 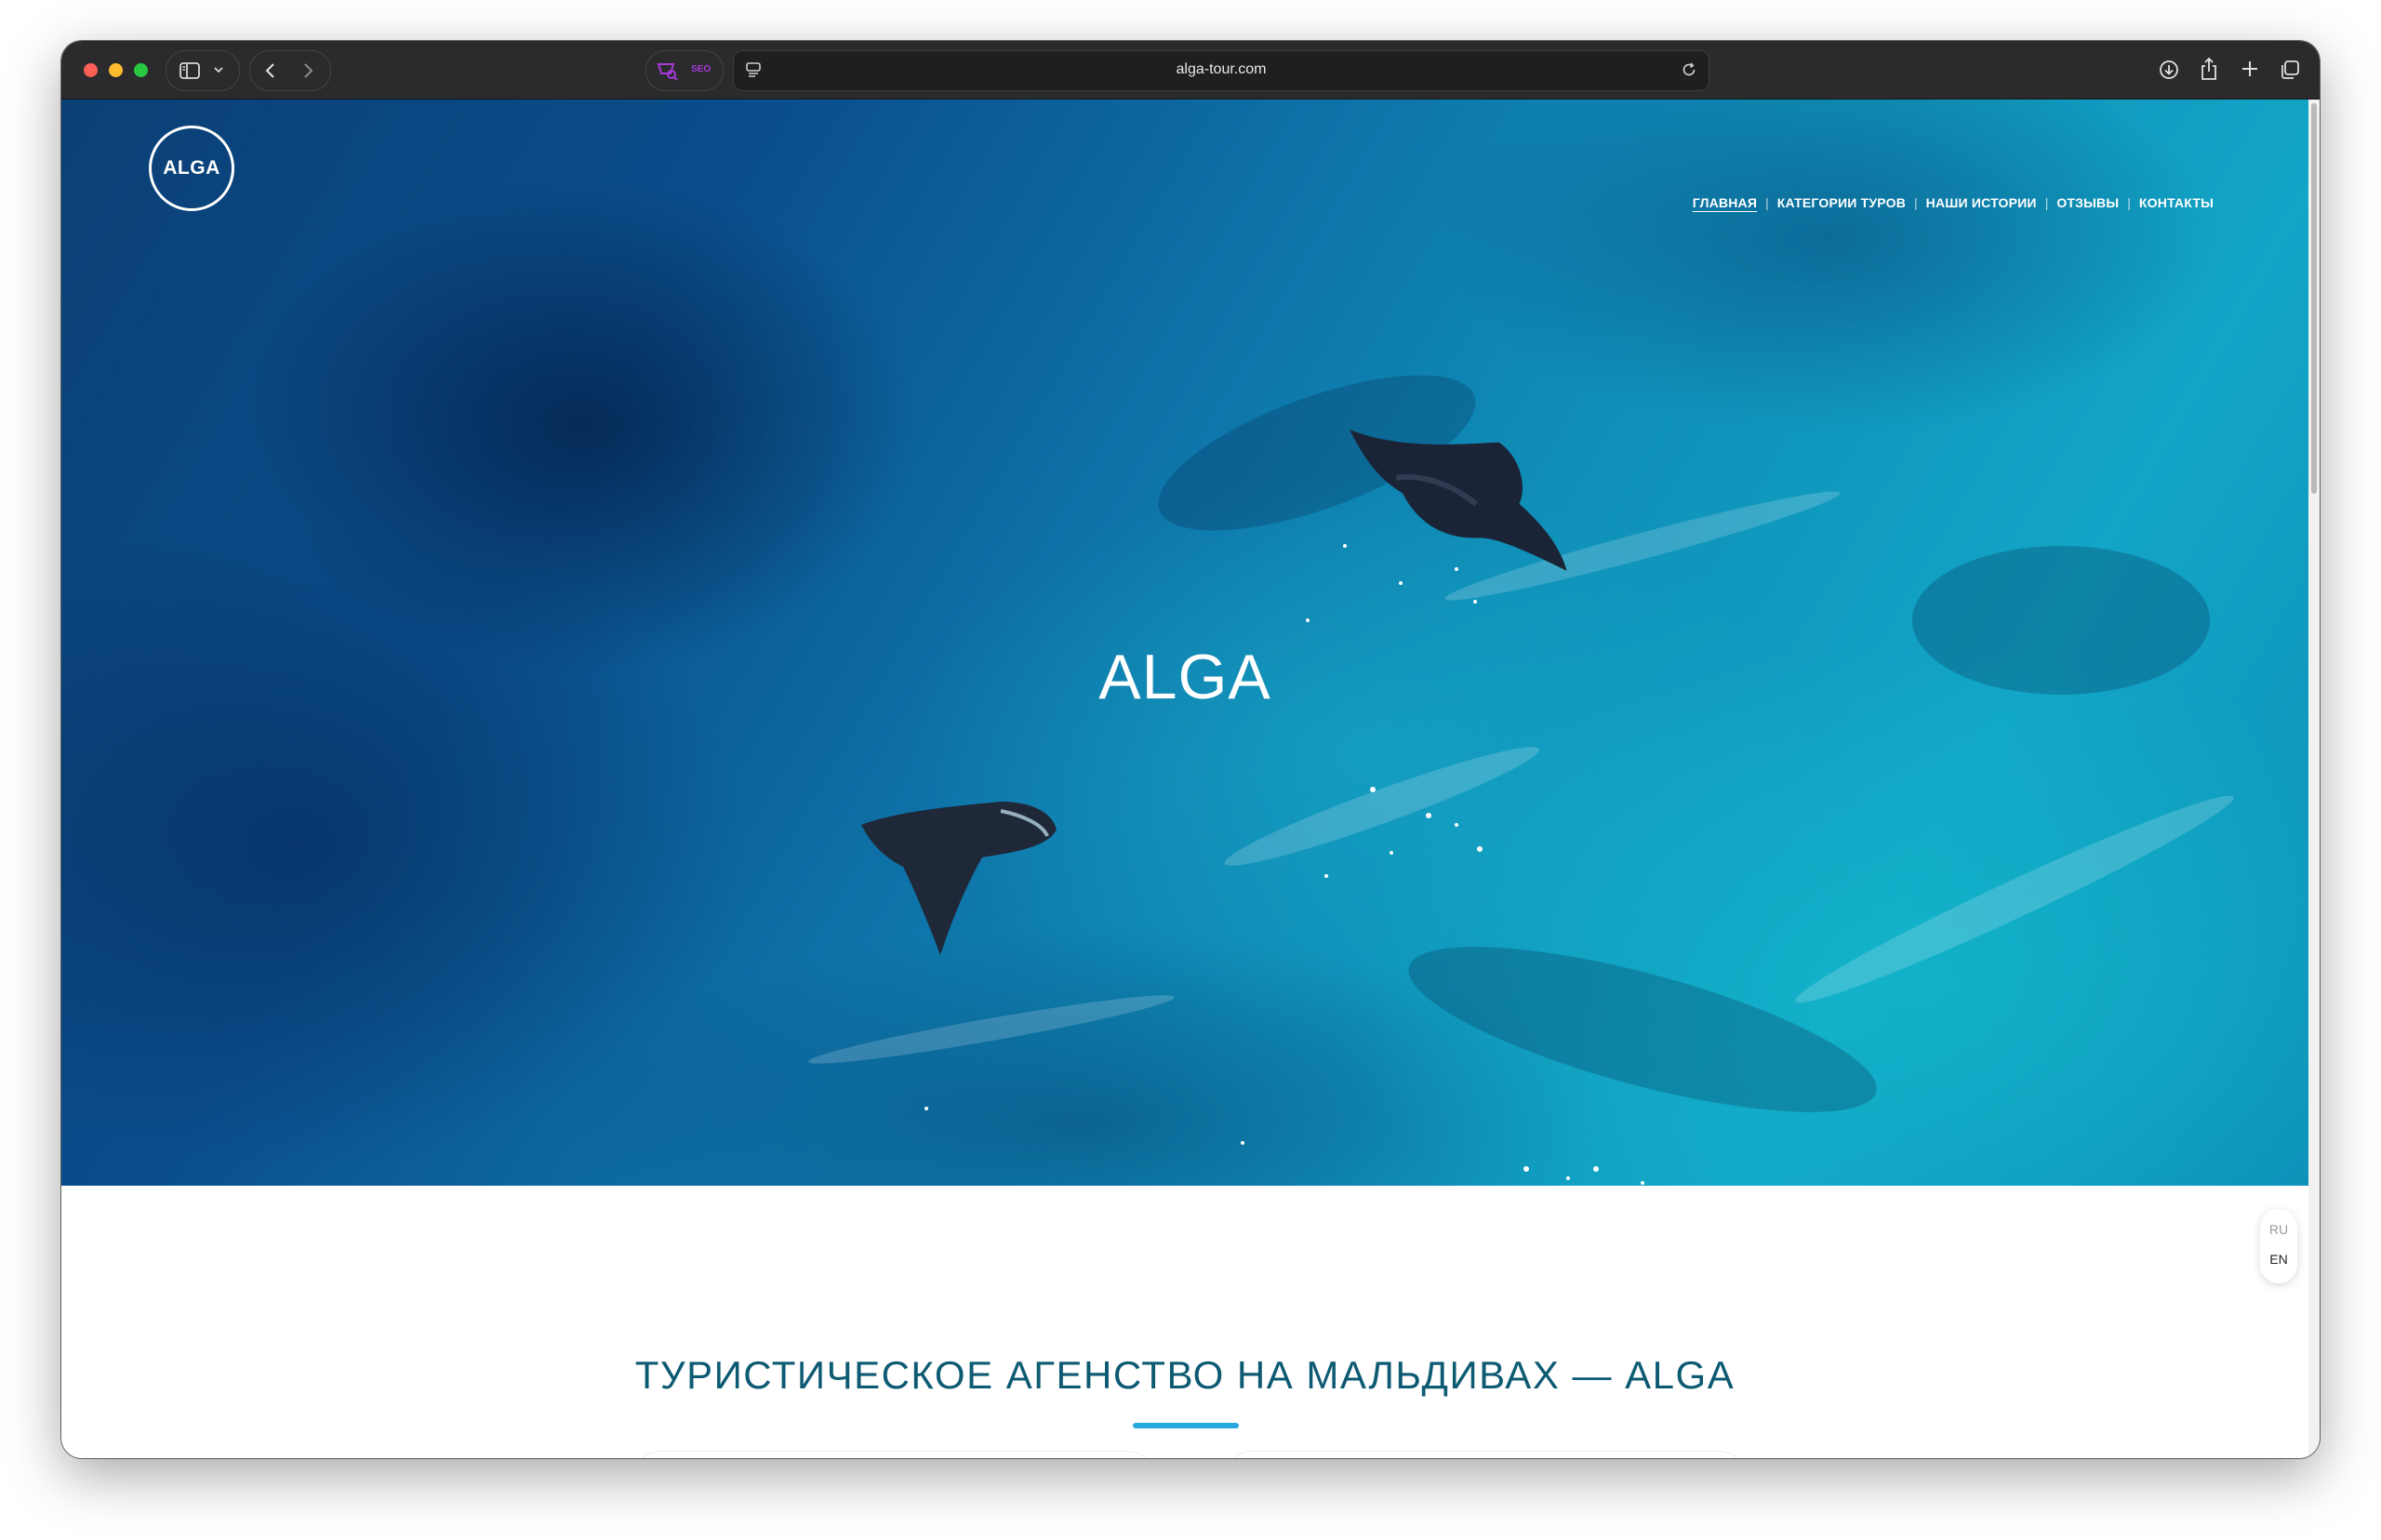 I want to click on page-scrollbar, so click(x=2314, y=779).